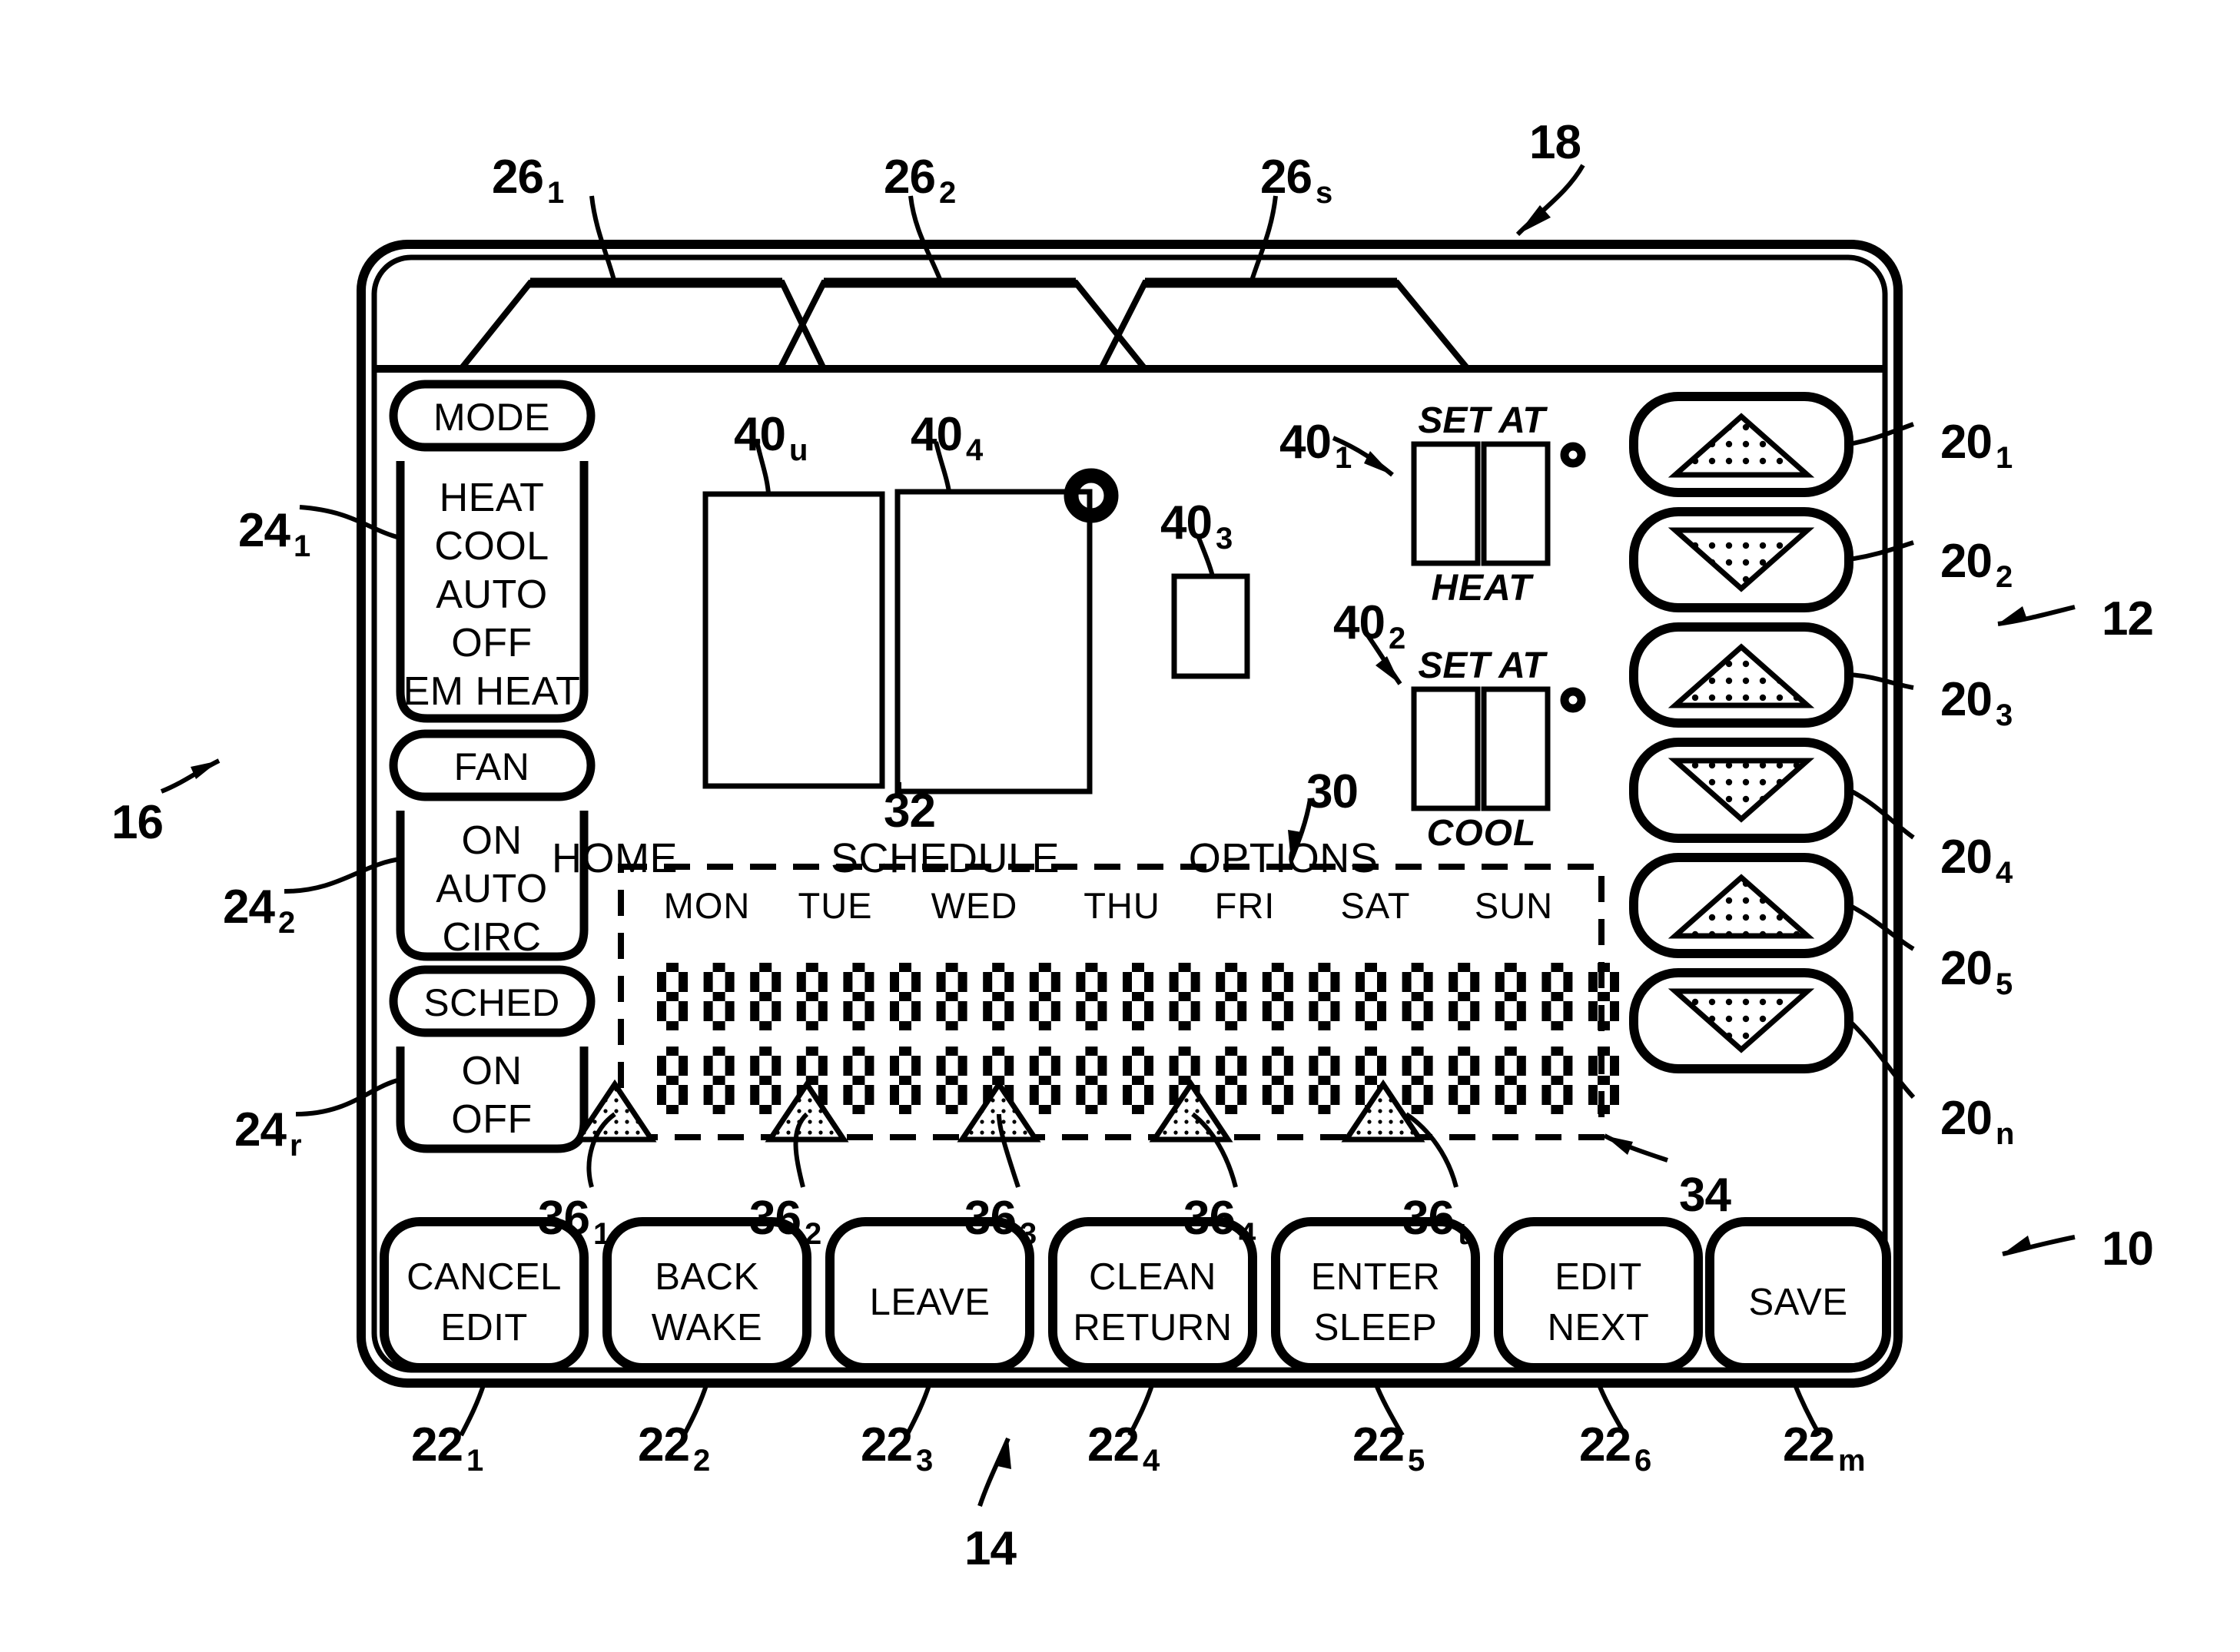 Image resolution: width=2240 pixels, height=1652 pixels. Describe the element at coordinates (492, 767) in the screenshot. I see `sidebar-button-fan: FAN` at that location.